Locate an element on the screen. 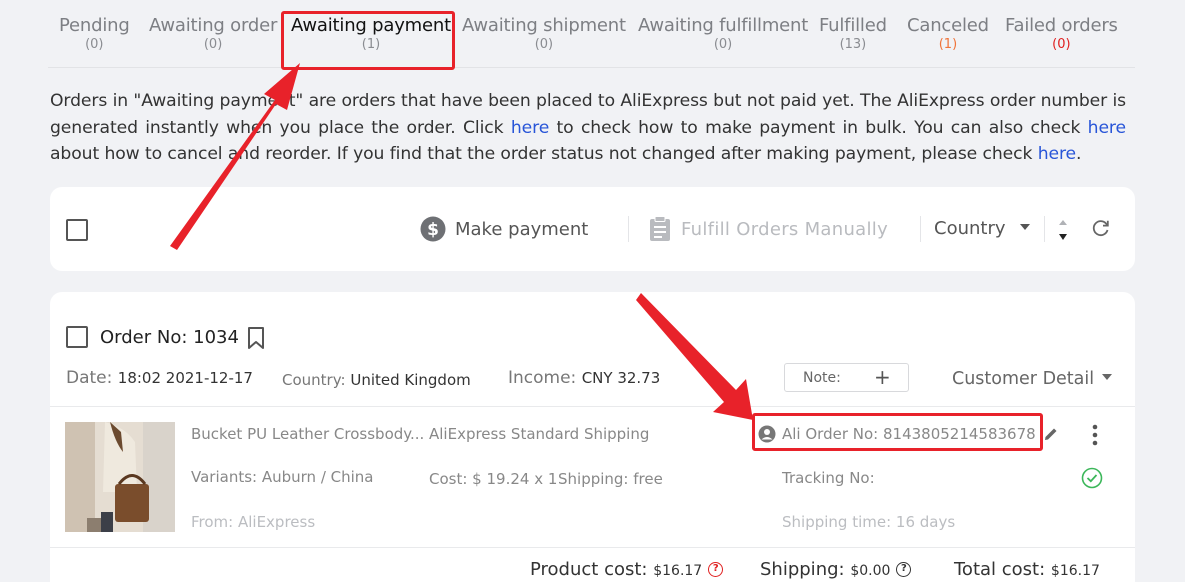 Image resolution: width=1185 pixels, height=582 pixels. total-cost-summary: Total cost: $16.17 is located at coordinates (1027, 569).